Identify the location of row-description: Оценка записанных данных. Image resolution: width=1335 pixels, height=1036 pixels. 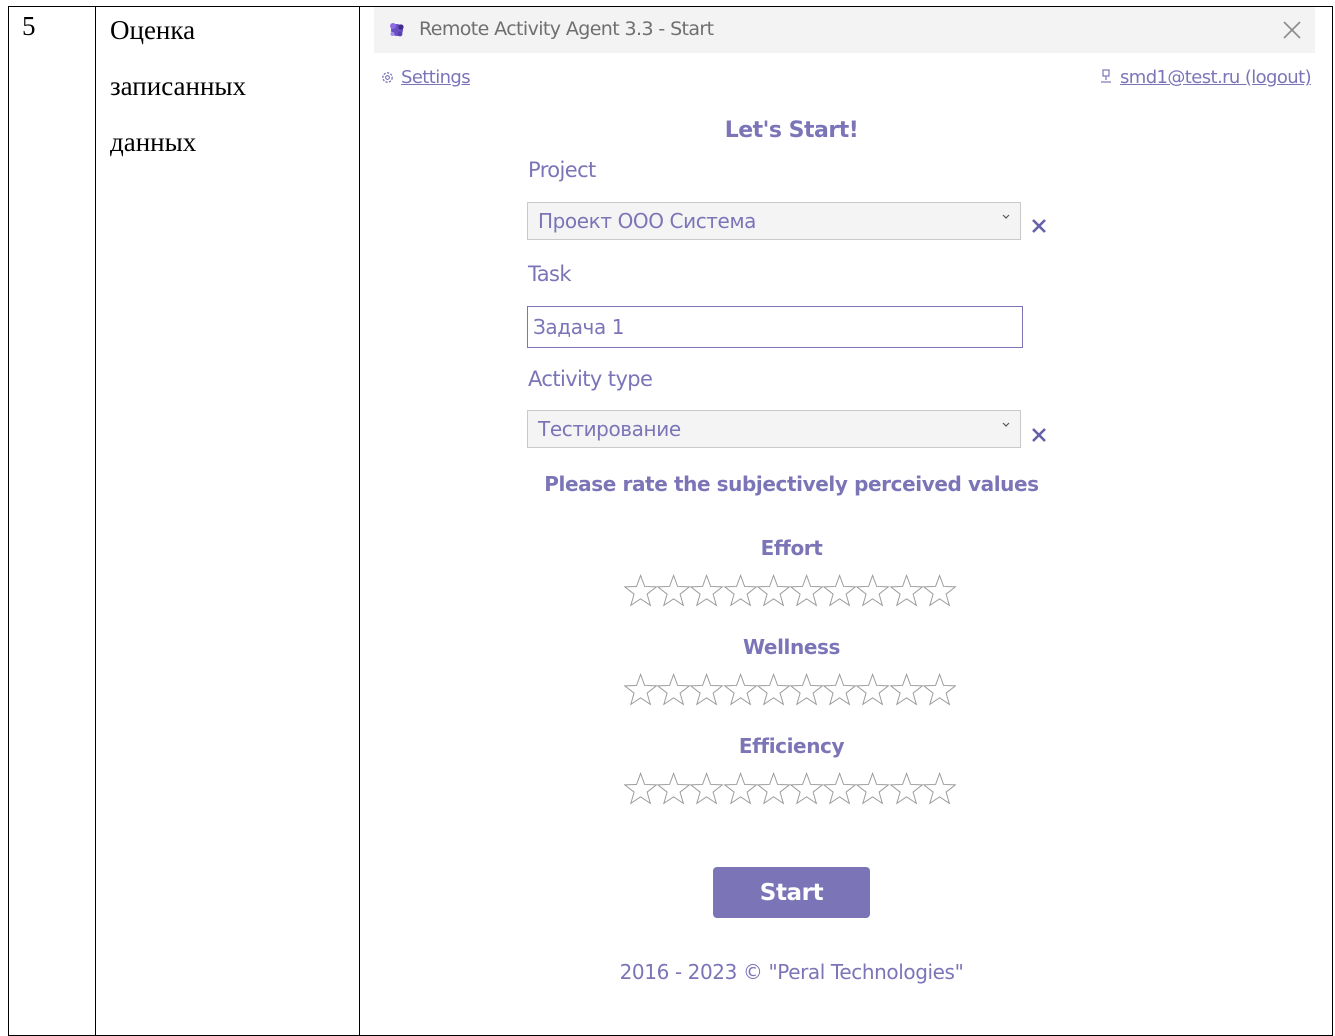
(178, 95).